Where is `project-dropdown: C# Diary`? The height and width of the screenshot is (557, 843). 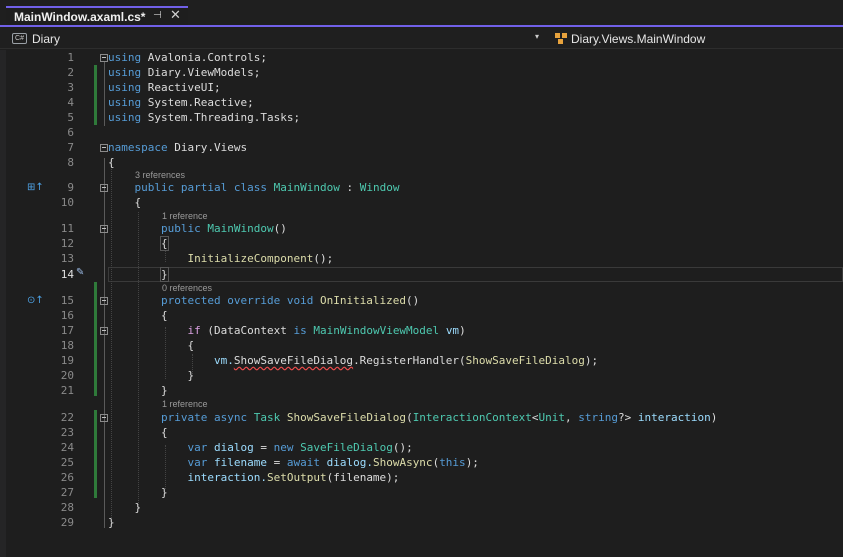 project-dropdown: C# Diary is located at coordinates (278, 38).